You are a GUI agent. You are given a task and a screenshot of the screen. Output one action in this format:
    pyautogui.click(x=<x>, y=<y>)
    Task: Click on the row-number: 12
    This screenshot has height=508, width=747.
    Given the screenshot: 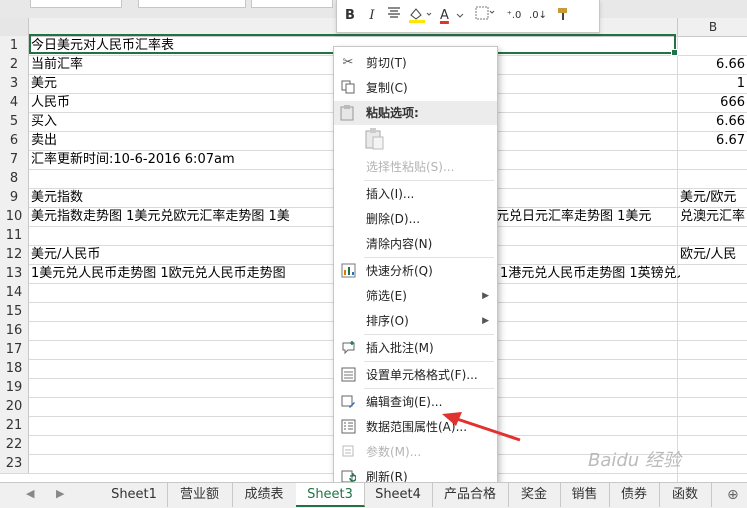 What is the action you would take?
    pyautogui.click(x=14, y=254)
    